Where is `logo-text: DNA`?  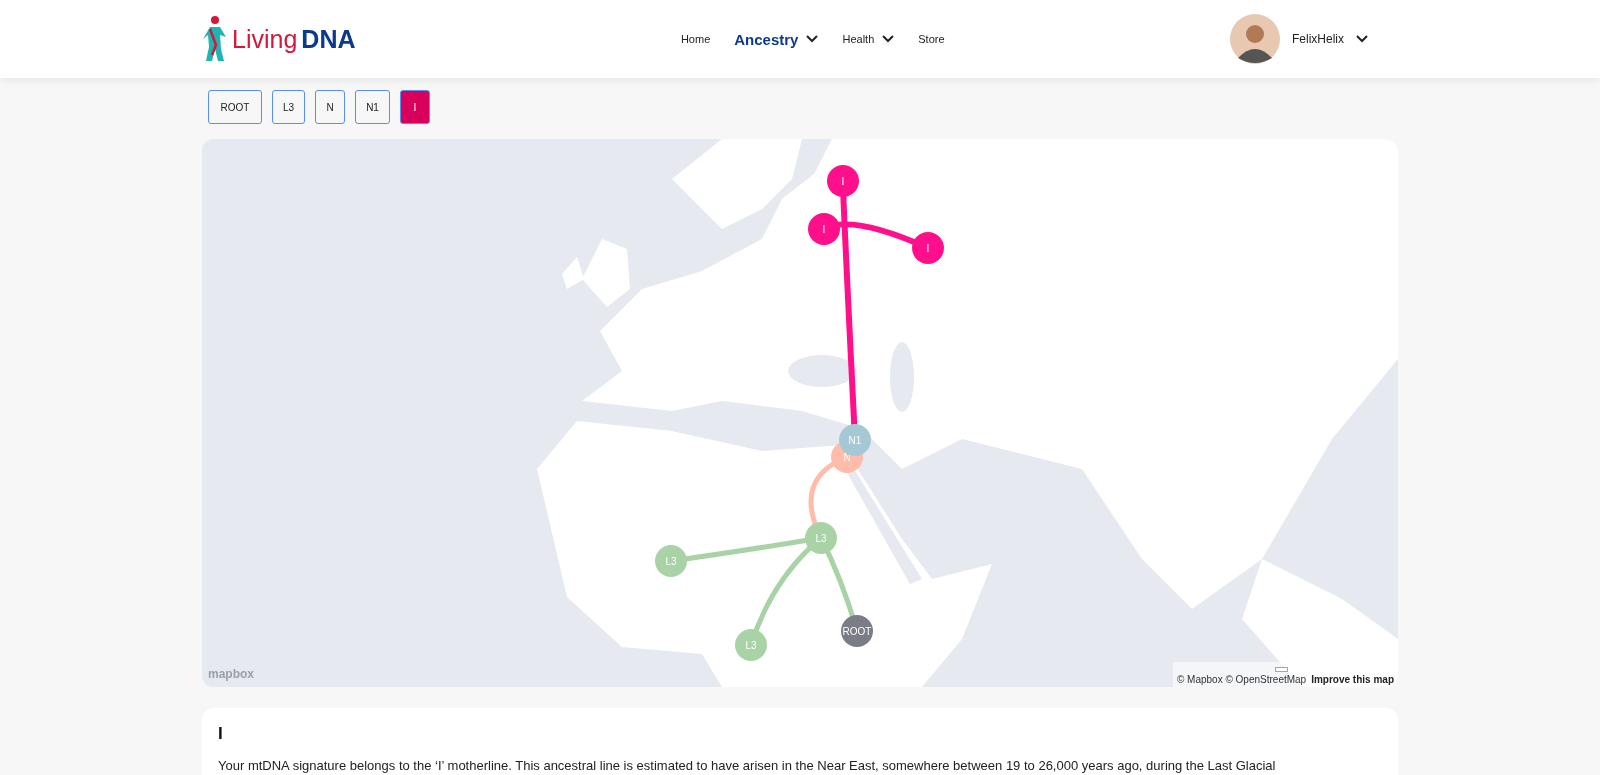 logo-text: DNA is located at coordinates (328, 39).